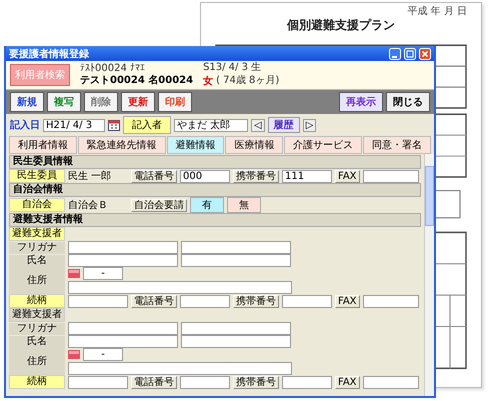 The image size is (492, 401). Describe the element at coordinates (49, 54) in the screenshot. I see `window-title: 要援護者情報登録` at that location.